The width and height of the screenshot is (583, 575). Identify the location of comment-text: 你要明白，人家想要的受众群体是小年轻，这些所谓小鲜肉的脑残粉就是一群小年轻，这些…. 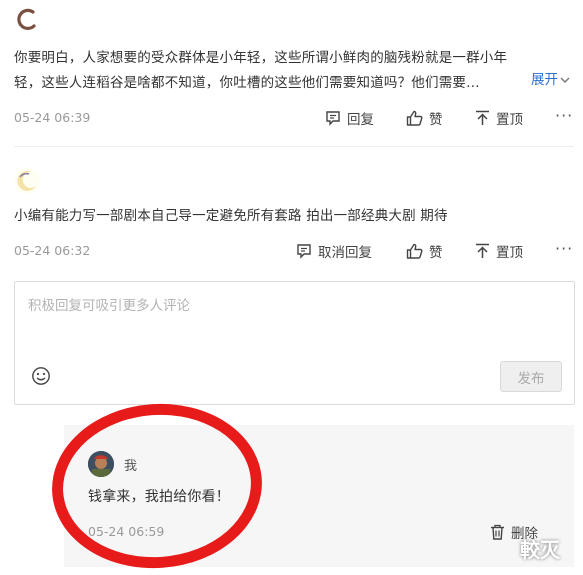
(261, 70).